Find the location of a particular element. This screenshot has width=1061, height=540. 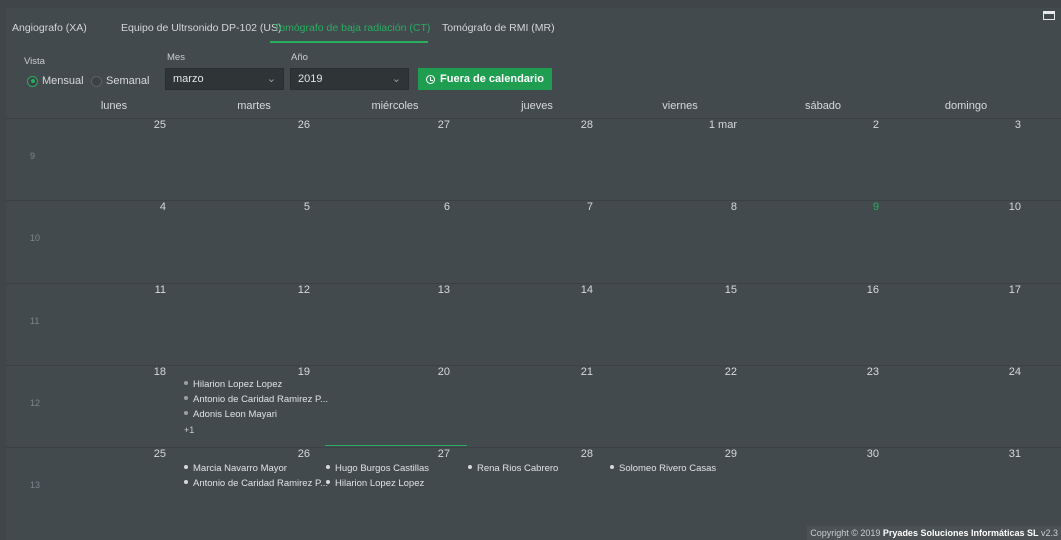

day-number: 3 is located at coordinates (1017, 125).